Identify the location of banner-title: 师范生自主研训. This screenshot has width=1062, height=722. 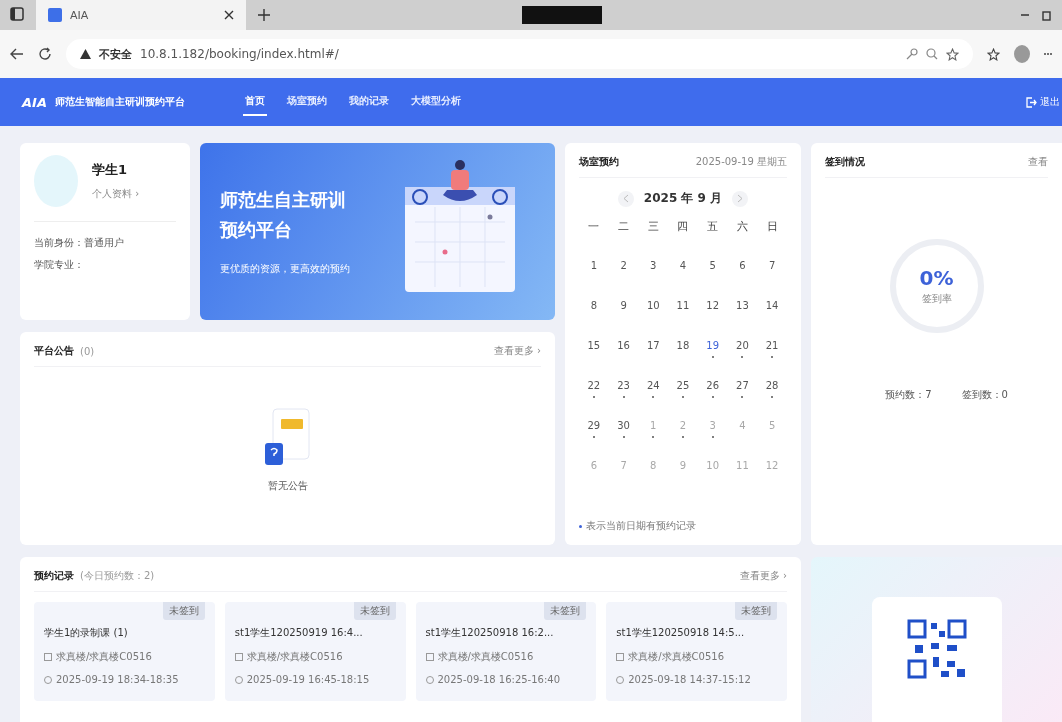
(283, 199).